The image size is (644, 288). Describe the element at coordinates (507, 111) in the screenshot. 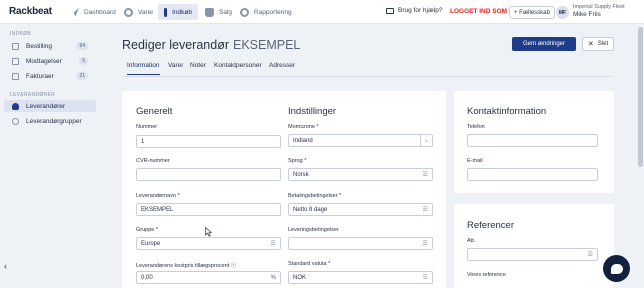

I see `contact-section-title: Kontaktinformation` at that location.